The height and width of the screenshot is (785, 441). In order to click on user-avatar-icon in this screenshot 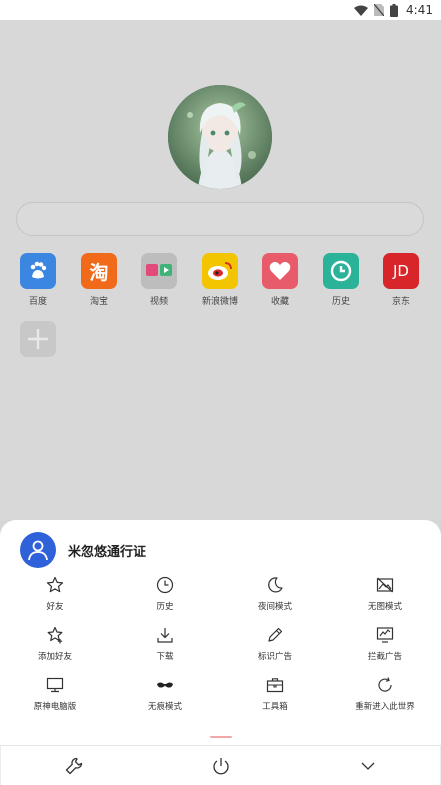, I will do `click(38, 550)`.